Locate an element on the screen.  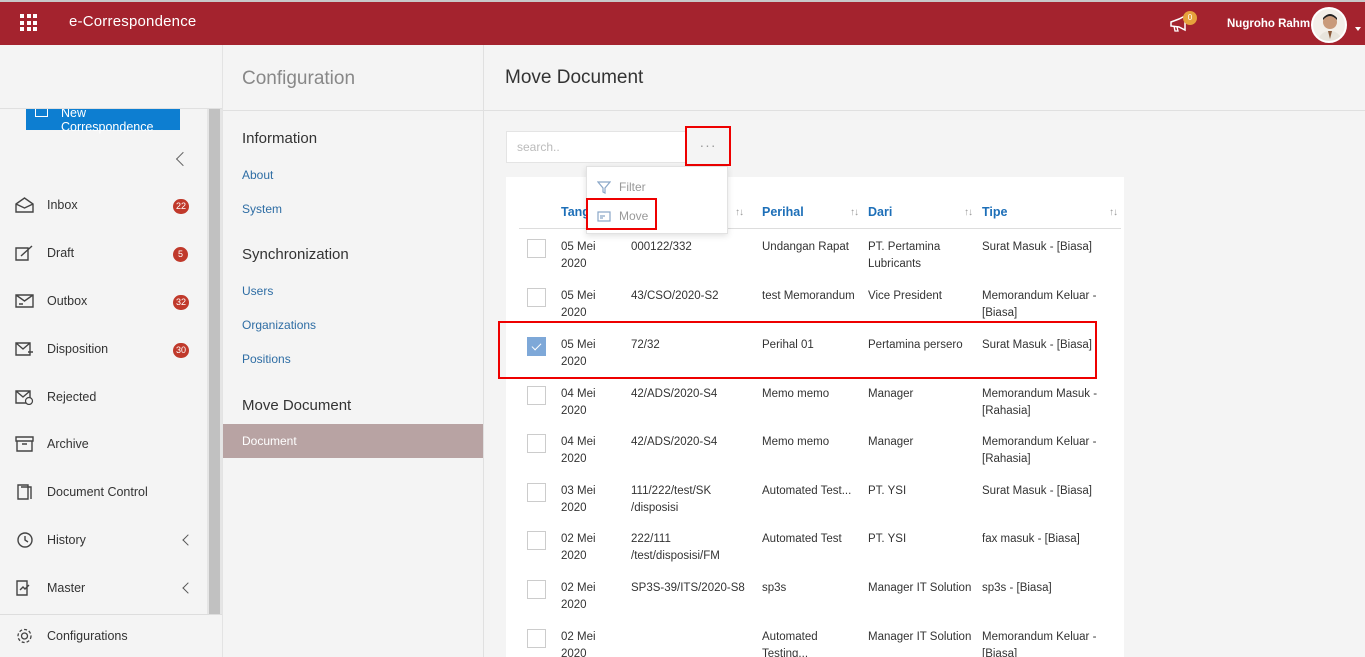
sidebar-footer: Configurations is located at coordinates (111, 635).